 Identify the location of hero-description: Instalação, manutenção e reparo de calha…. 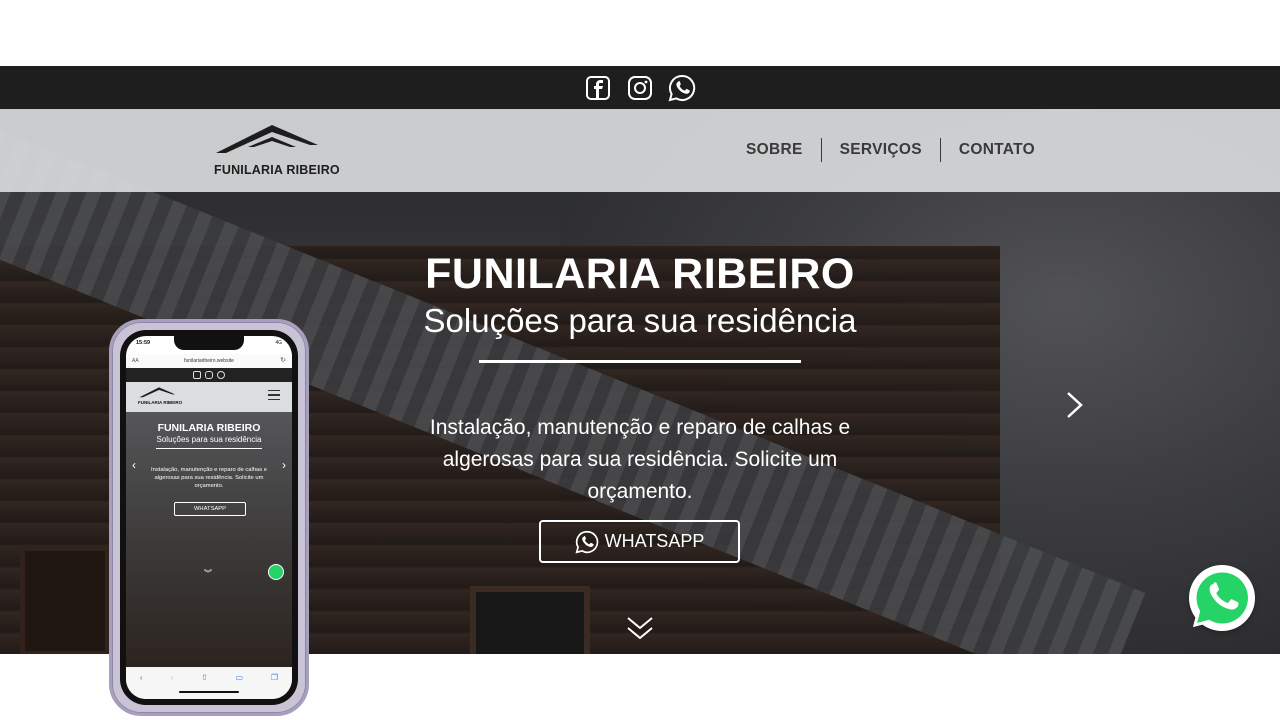
(640, 459).